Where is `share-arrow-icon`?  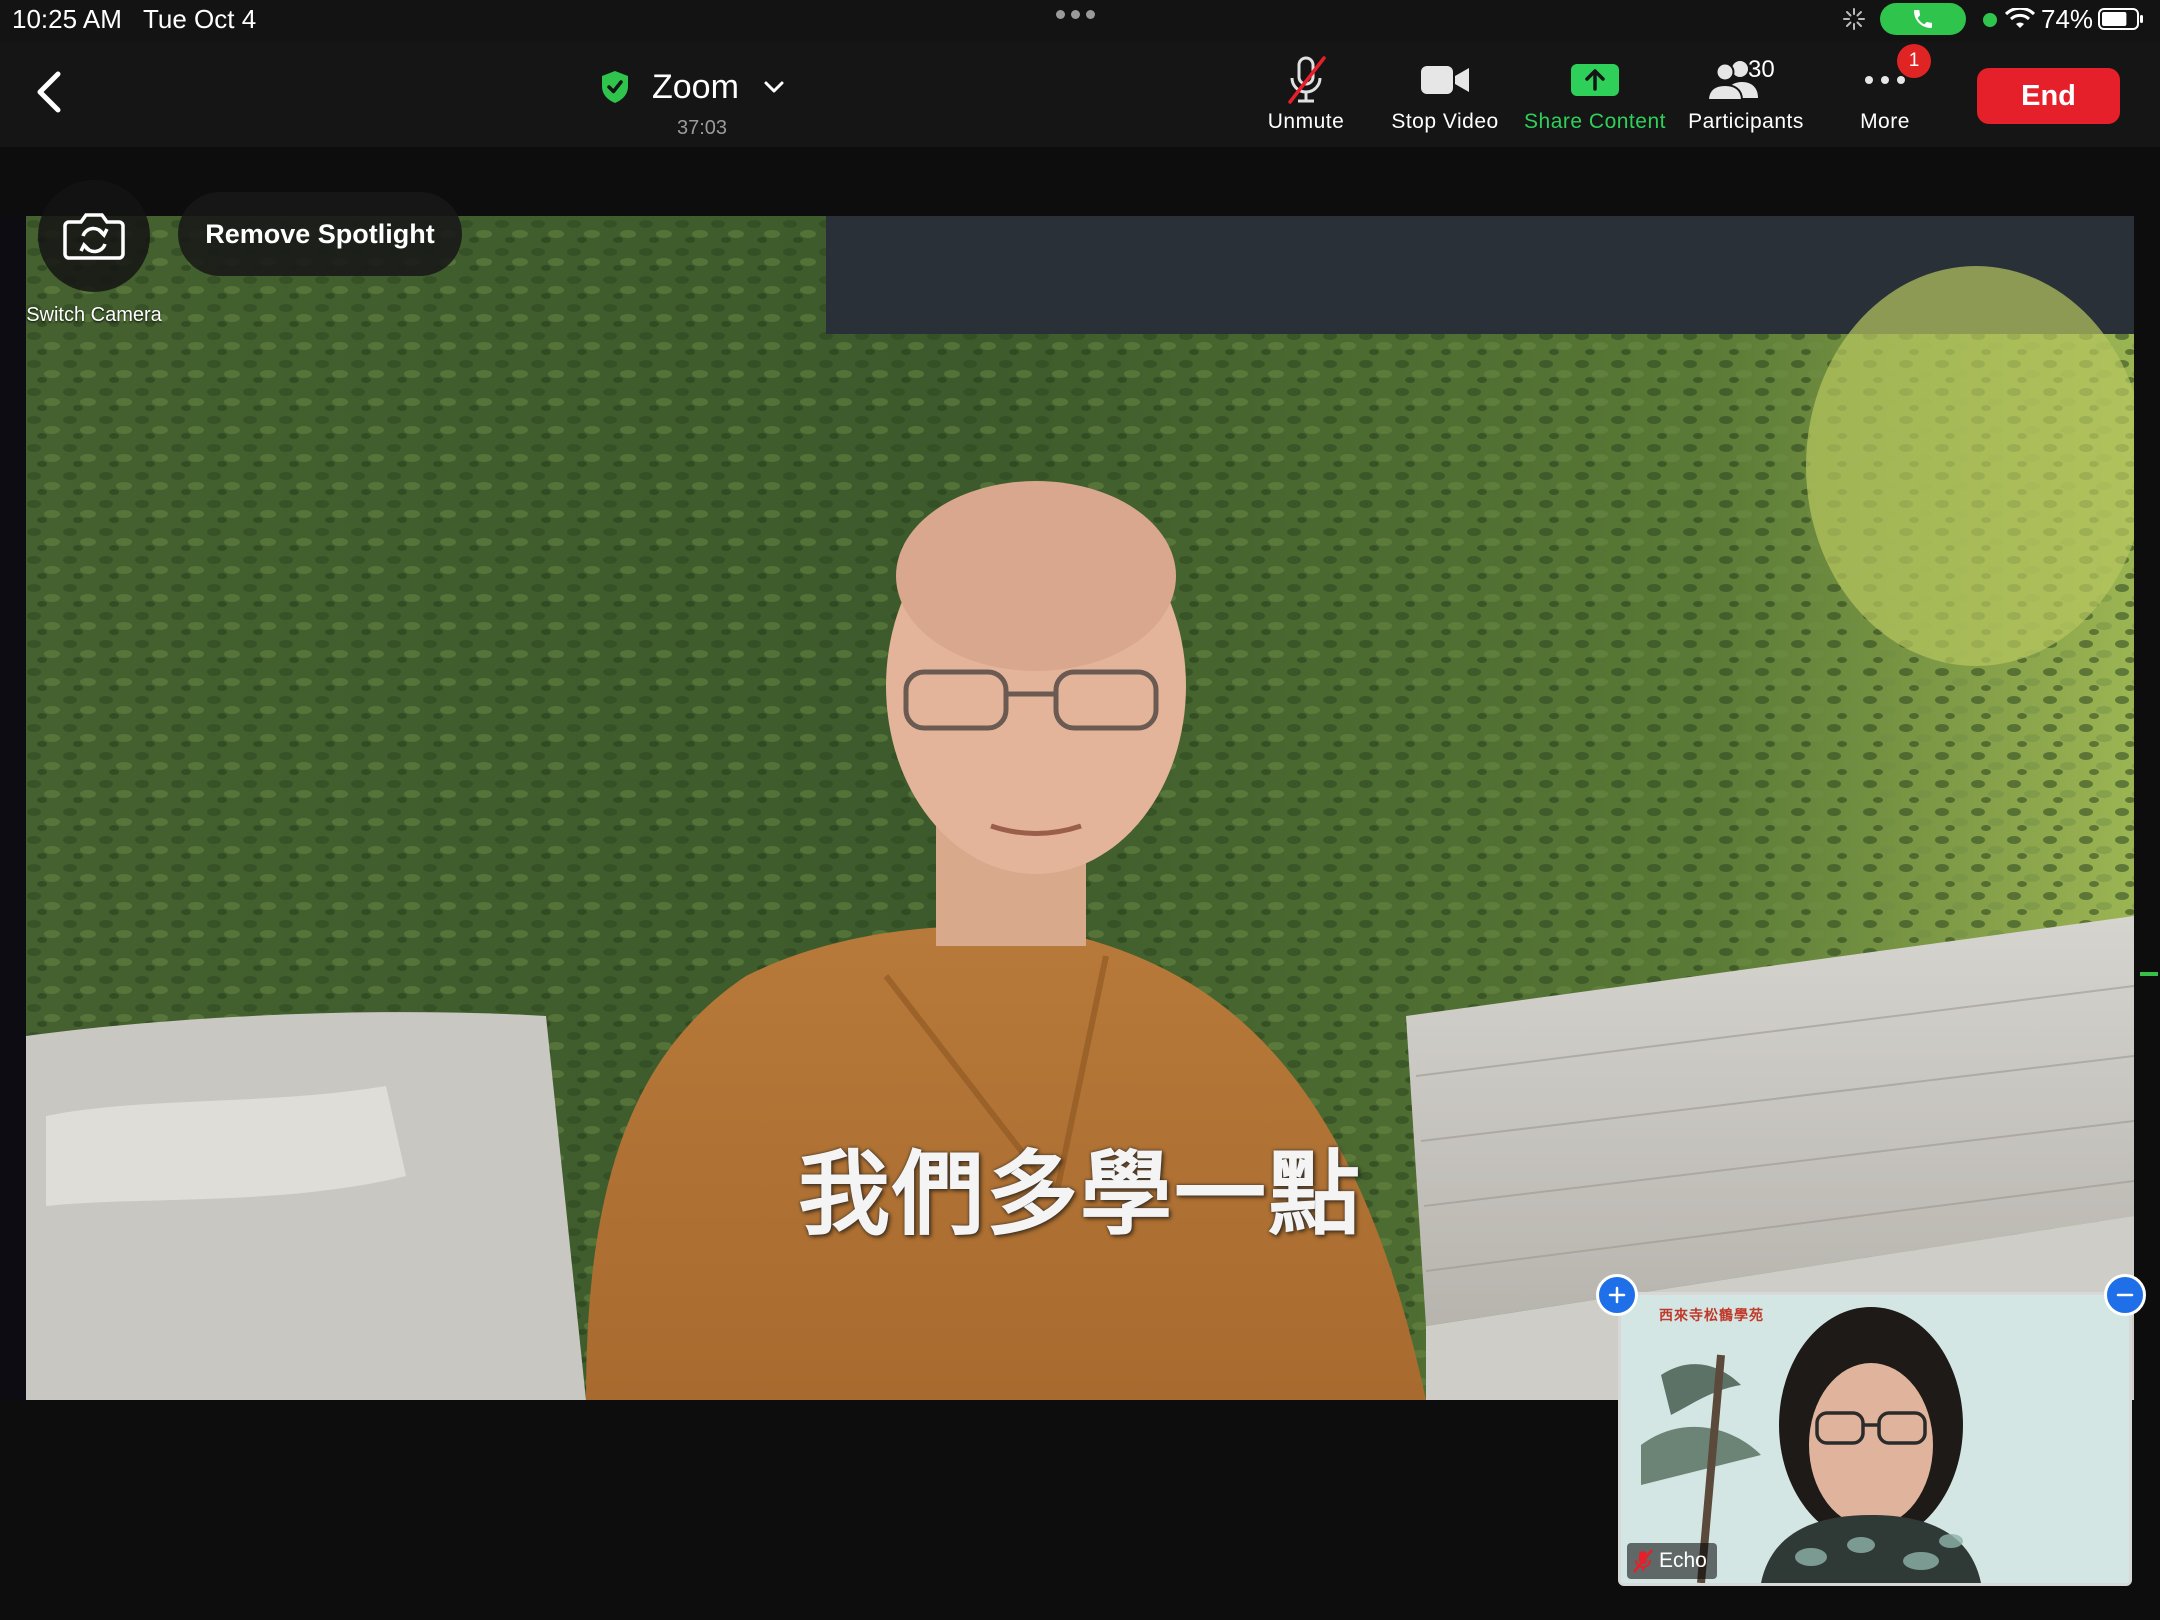 share-arrow-icon is located at coordinates (1595, 80).